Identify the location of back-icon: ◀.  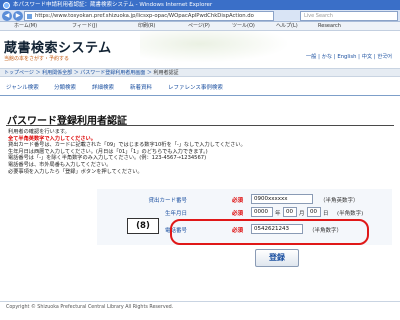
(7, 16).